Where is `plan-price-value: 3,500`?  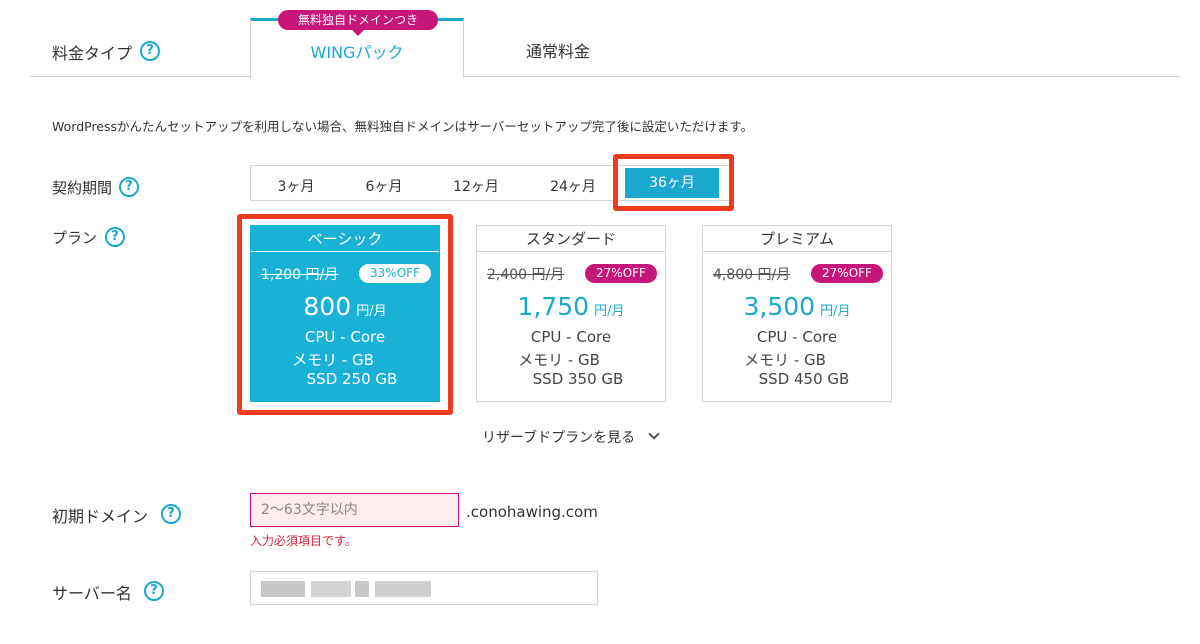
plan-price-value: 3,500 is located at coordinates (779, 306).